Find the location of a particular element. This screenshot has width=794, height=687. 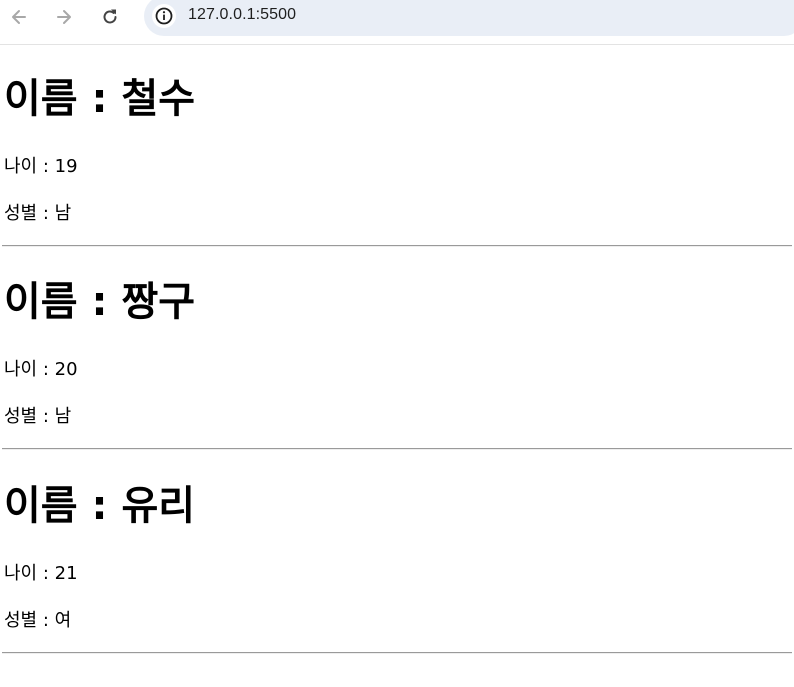

reload-button is located at coordinates (110, 17).